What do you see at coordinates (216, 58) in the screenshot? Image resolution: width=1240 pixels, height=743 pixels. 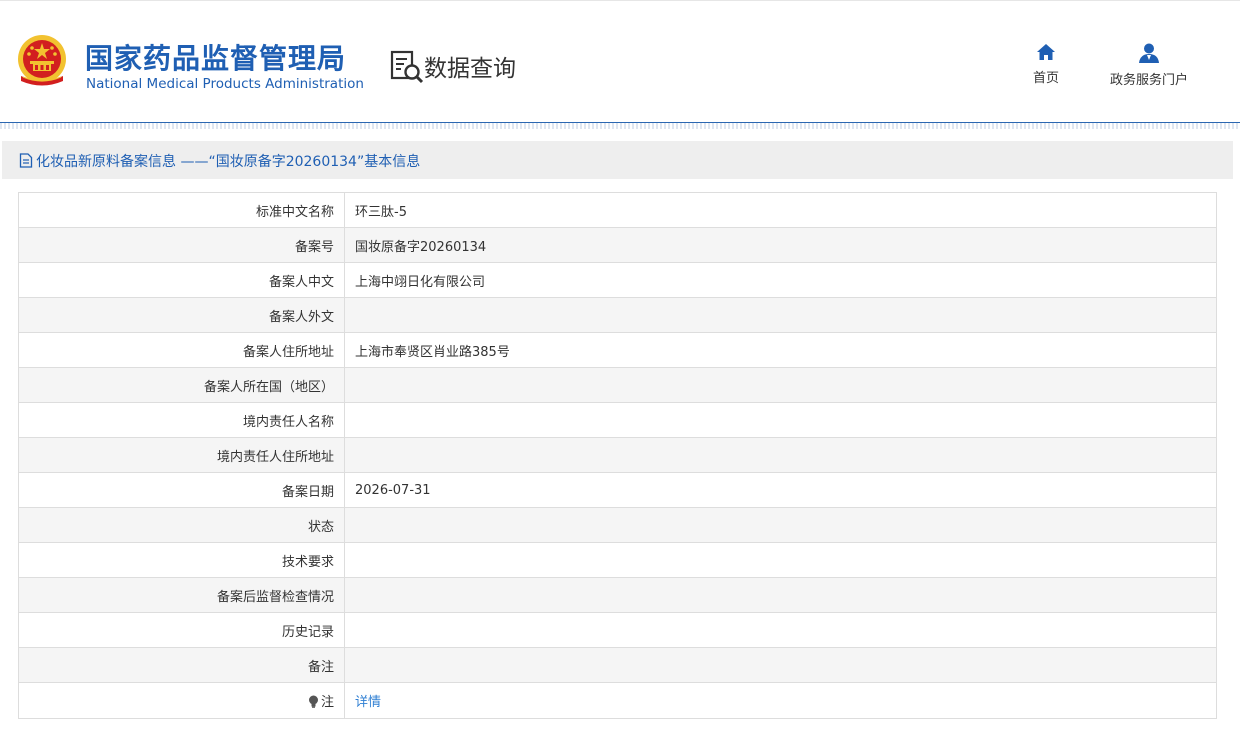 I see `agency-name-cn: 国家药品监督管理局` at bounding box center [216, 58].